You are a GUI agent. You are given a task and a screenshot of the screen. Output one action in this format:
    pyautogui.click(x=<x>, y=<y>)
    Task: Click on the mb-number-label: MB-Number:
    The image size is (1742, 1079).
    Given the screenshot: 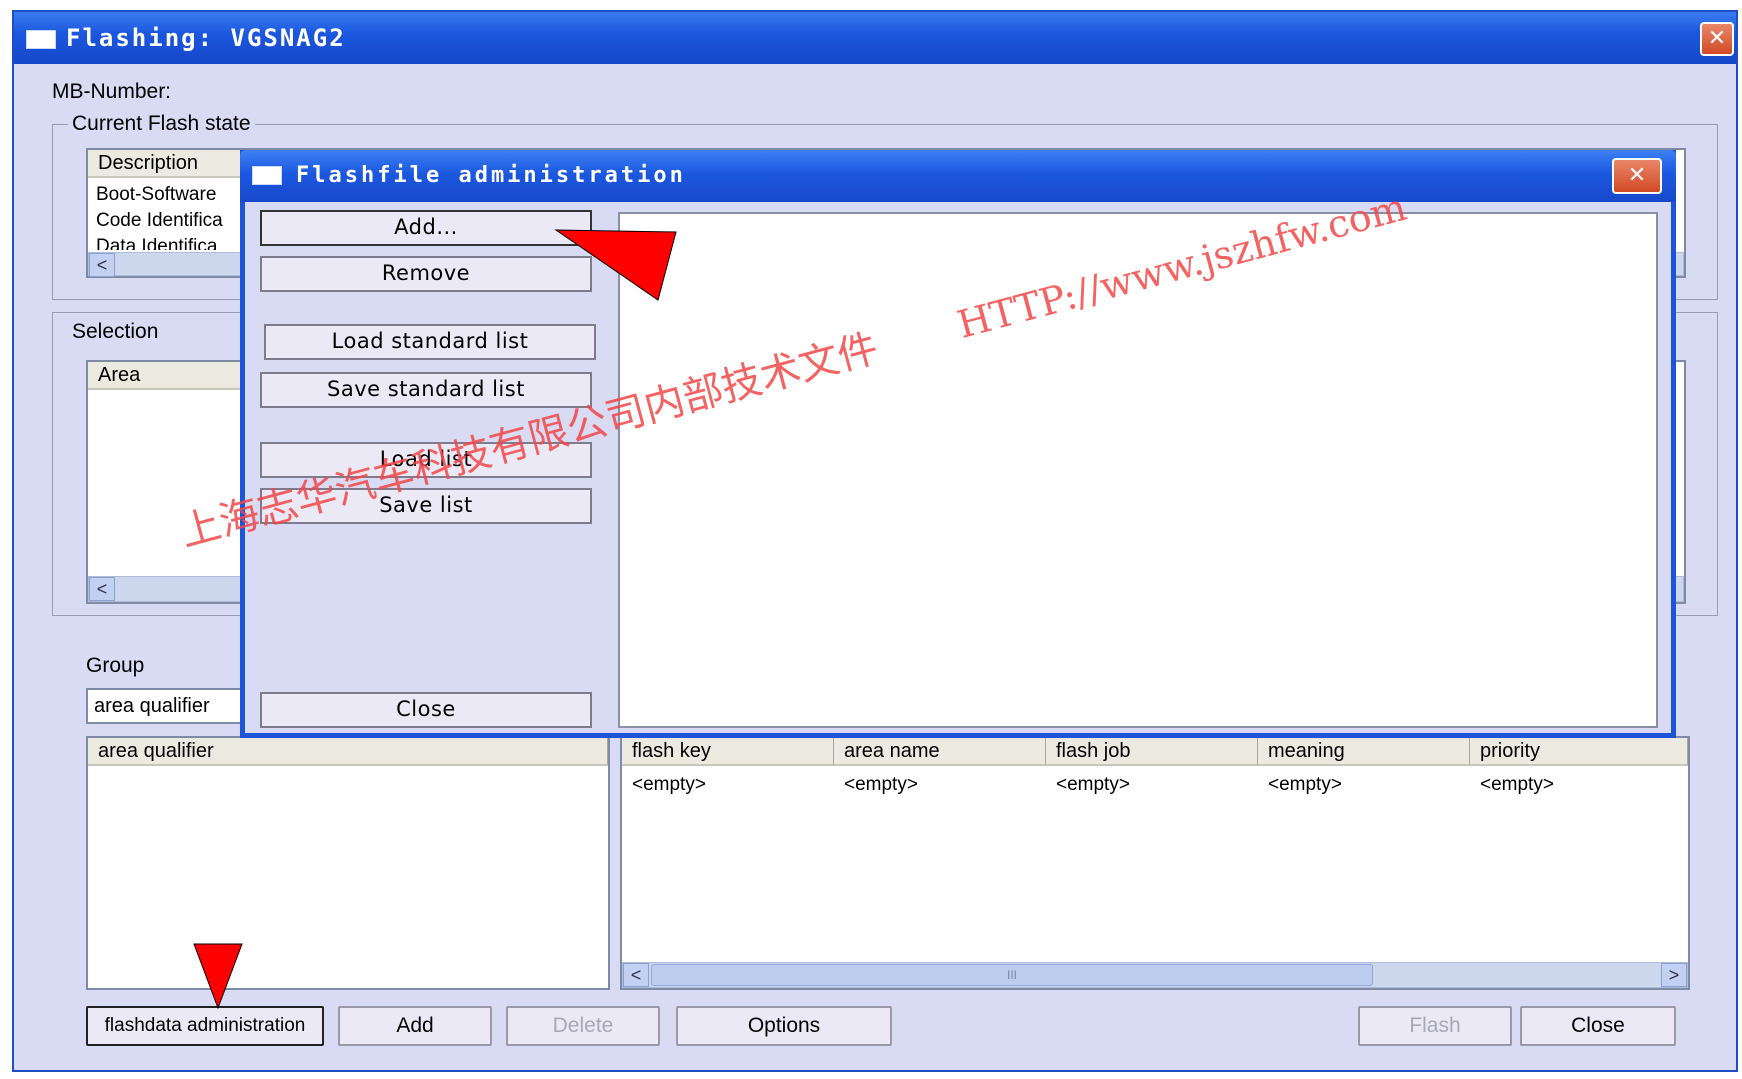 What is the action you would take?
    pyautogui.click(x=112, y=91)
    